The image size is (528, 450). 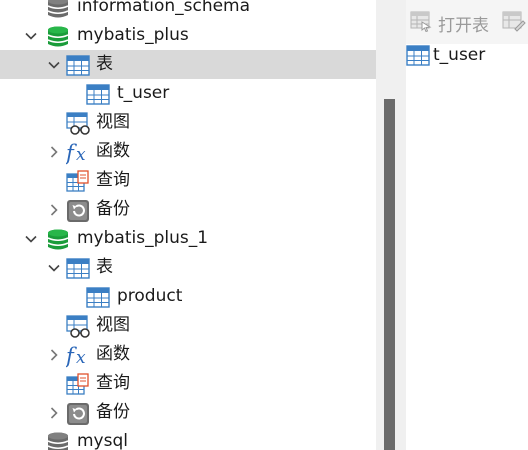 I want to click on tree-row: product, so click(x=188, y=296).